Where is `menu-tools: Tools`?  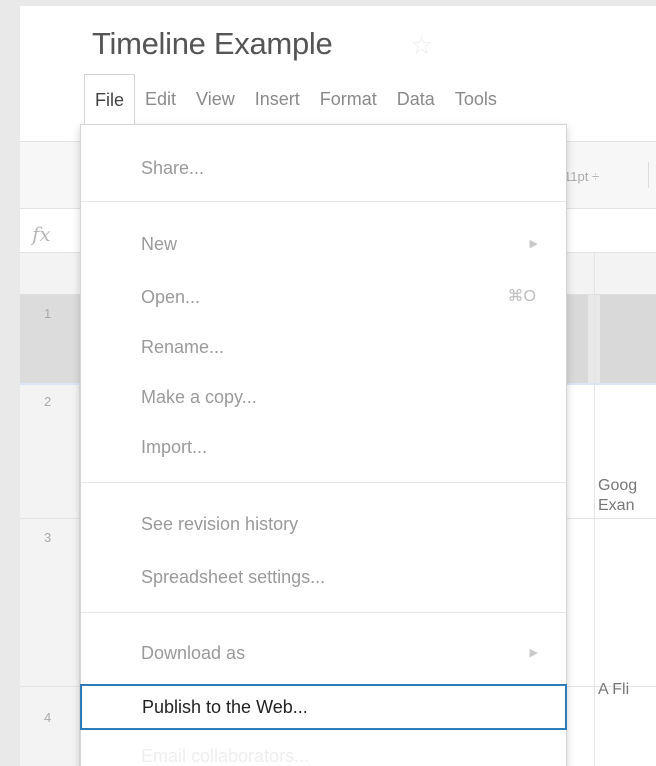 menu-tools: Tools is located at coordinates (476, 99).